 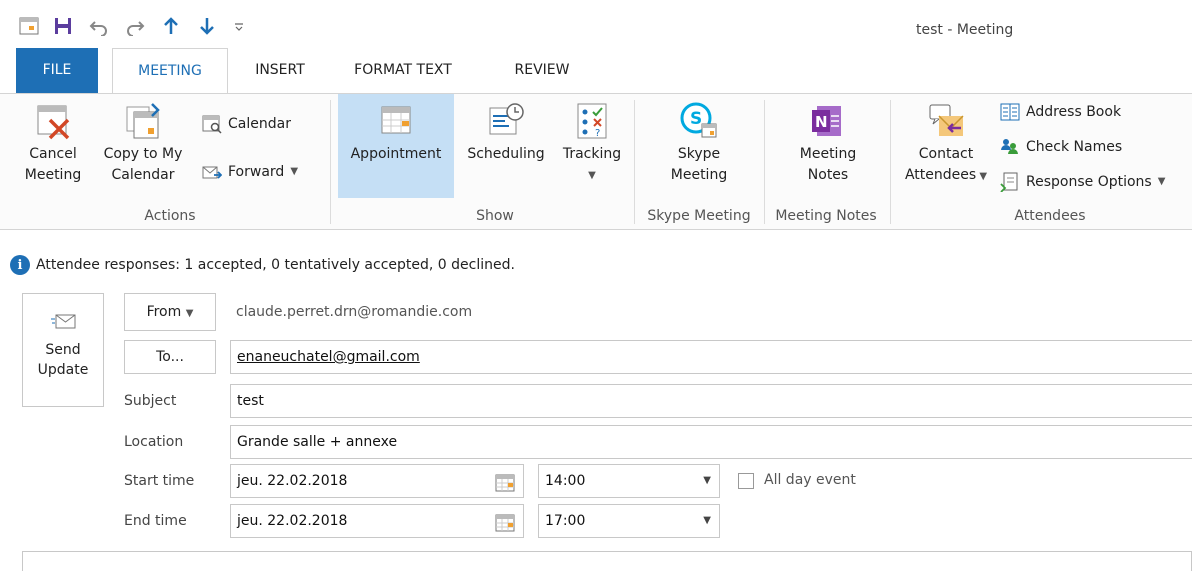 What do you see at coordinates (377, 521) in the screenshot?
I see `end-date-field: jeu. 22.02.2018` at bounding box center [377, 521].